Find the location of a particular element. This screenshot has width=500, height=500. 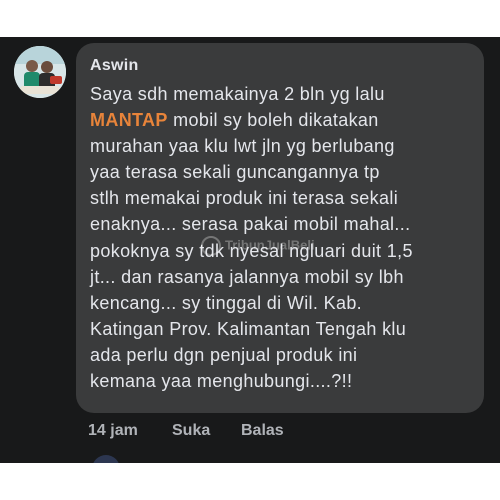

comment-line: MANTAP mobil sy boleh dikatakan is located at coordinates (234, 120).